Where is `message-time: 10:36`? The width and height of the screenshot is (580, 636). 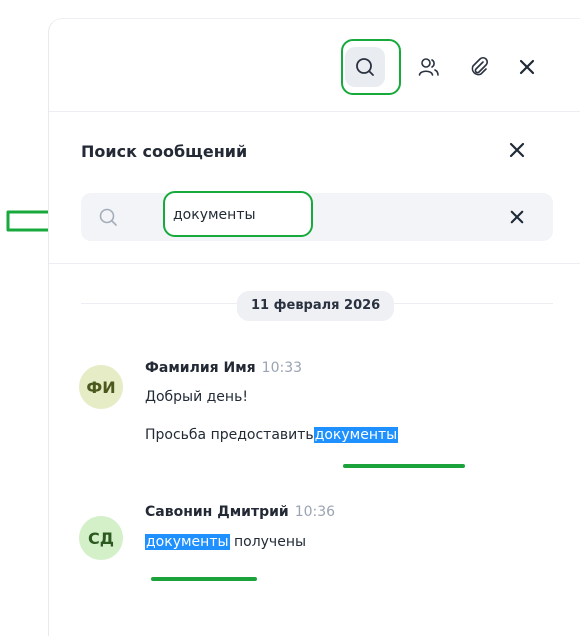 message-time: 10:36 is located at coordinates (315, 512).